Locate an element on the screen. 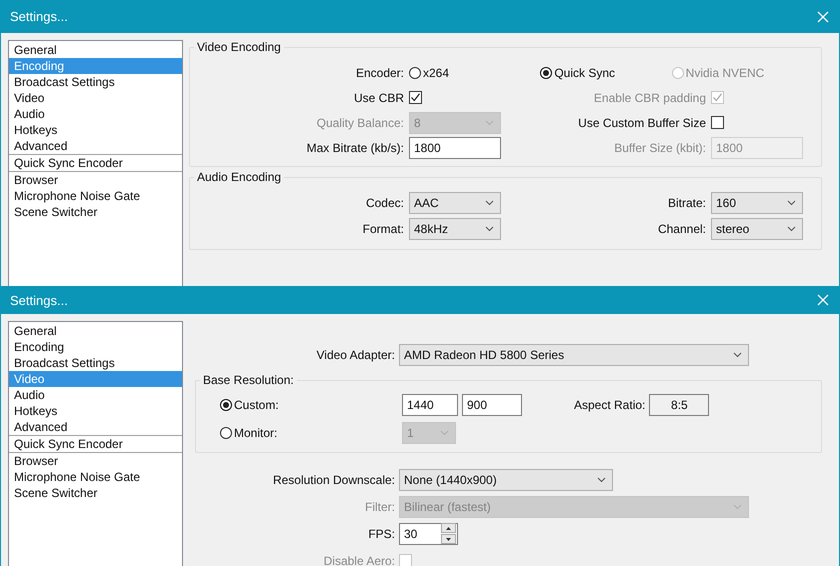  text-field: 1440 is located at coordinates (430, 405).